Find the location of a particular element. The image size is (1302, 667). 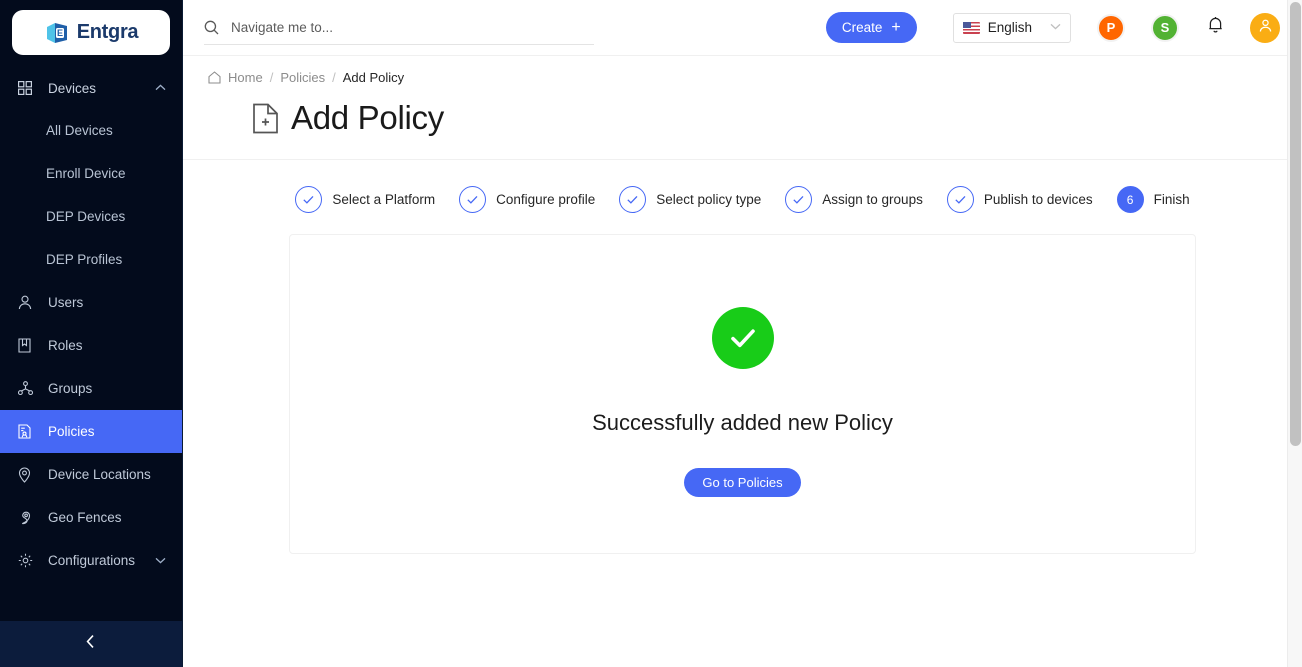

chevron-left-icon is located at coordinates (91, 644).